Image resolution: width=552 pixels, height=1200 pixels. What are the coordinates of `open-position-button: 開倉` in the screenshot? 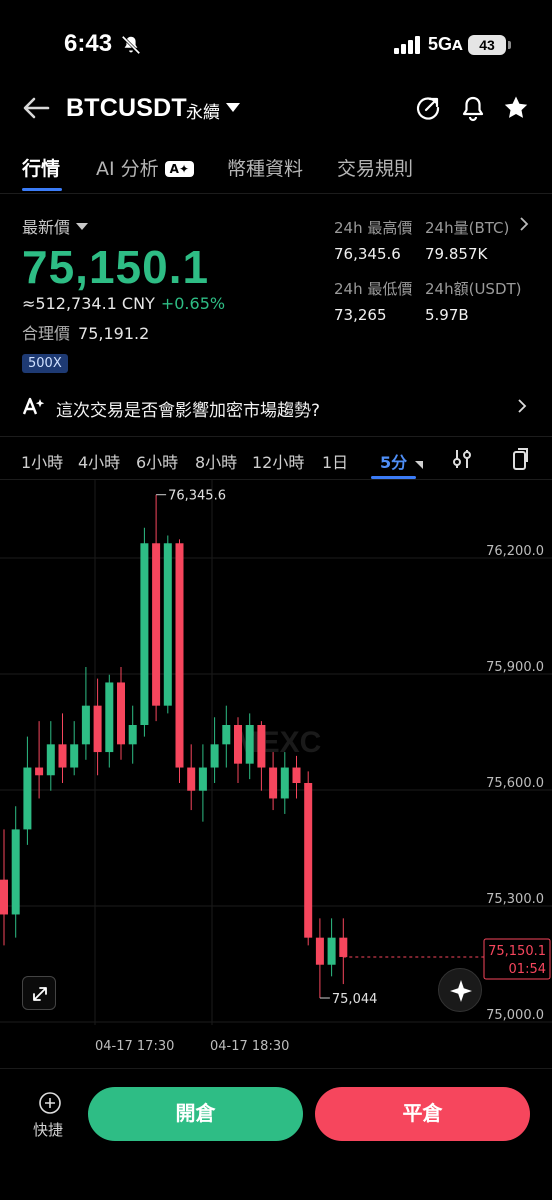 It's located at (195, 1114).